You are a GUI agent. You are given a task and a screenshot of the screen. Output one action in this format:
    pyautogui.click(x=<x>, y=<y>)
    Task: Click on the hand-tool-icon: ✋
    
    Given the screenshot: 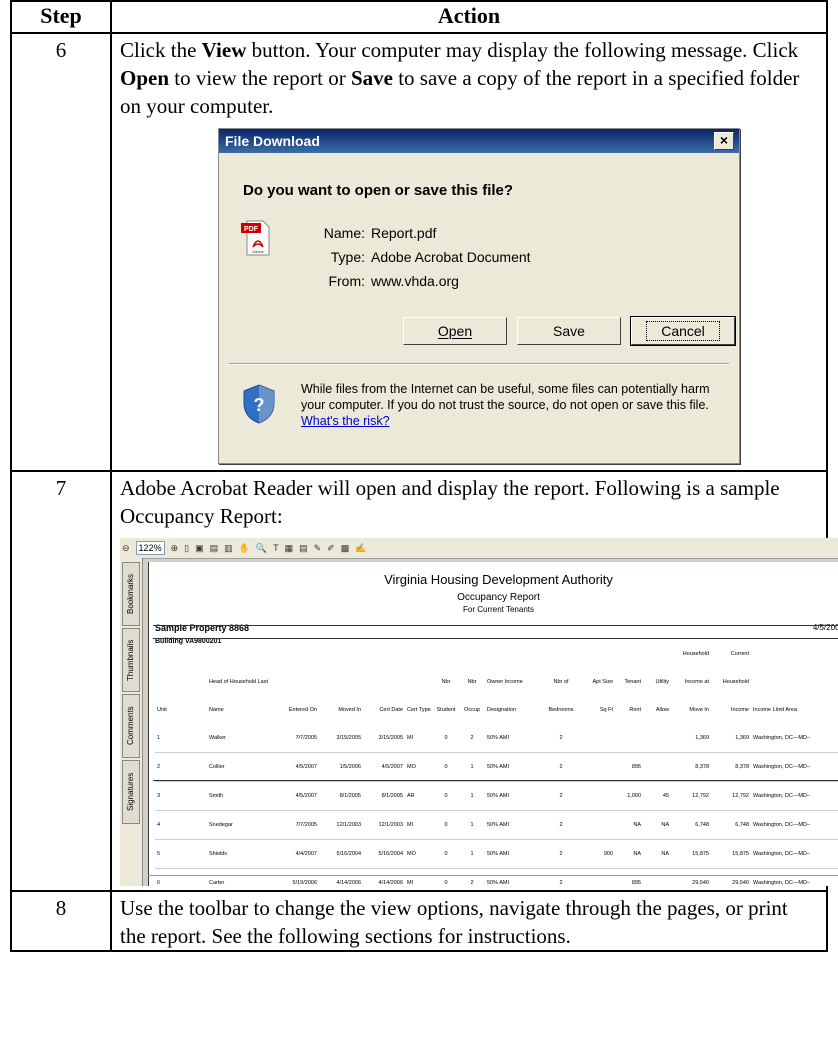 What is the action you would take?
    pyautogui.click(x=244, y=548)
    